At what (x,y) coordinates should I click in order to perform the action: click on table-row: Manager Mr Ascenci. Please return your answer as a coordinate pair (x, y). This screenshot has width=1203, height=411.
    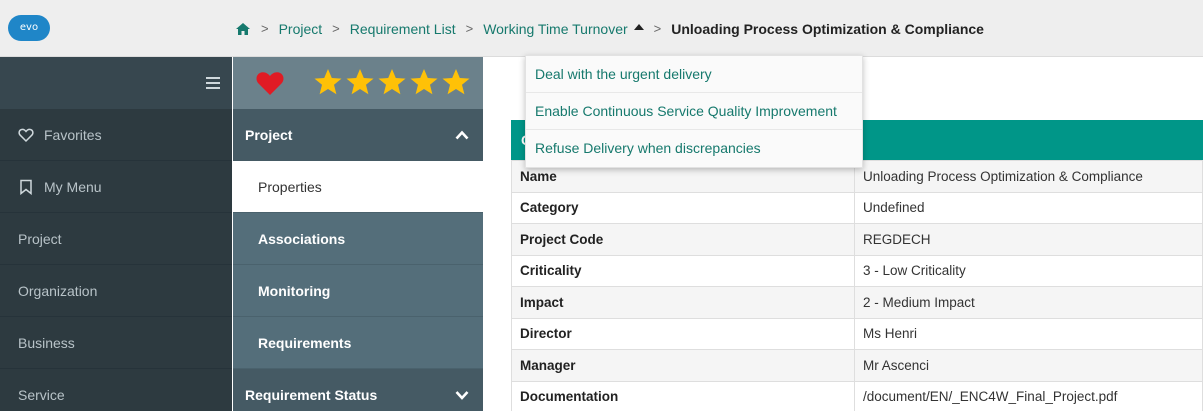
    Looking at the image, I should click on (857, 365).